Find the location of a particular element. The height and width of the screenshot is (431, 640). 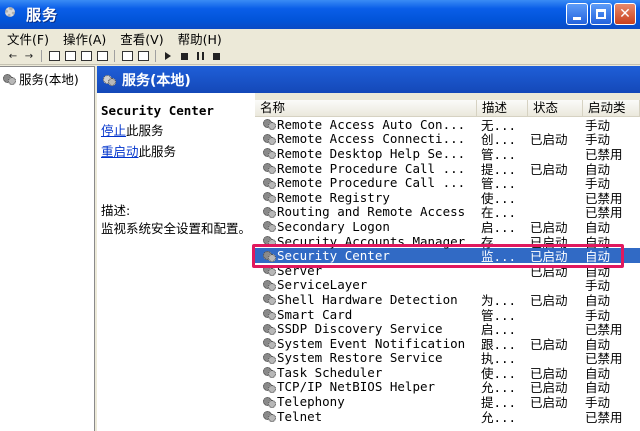

title-bar: 服务 ✕ is located at coordinates (320, 14).